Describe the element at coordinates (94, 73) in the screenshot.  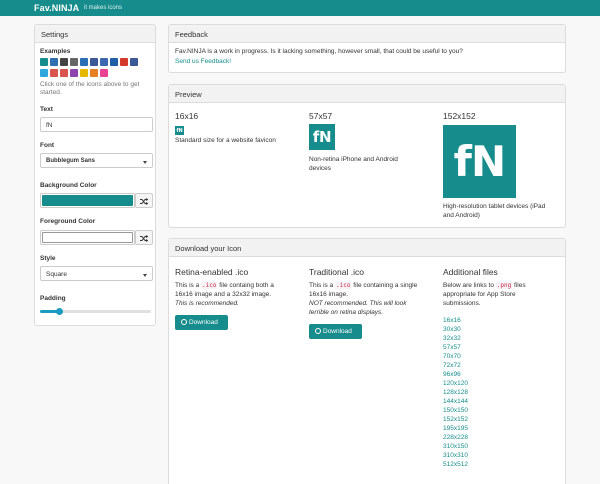
I see `orange-example-icon` at that location.